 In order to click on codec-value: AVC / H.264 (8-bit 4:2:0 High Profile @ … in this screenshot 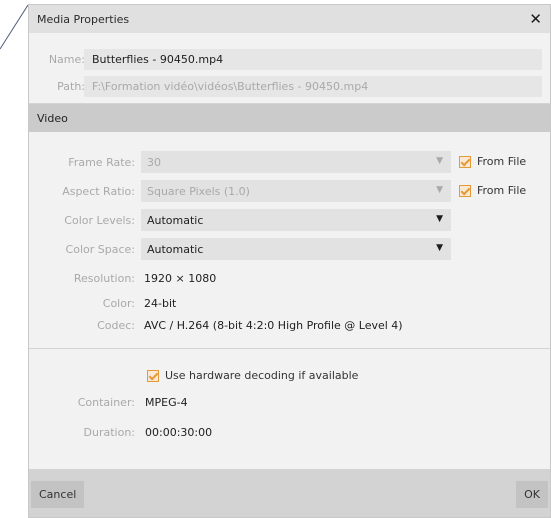, I will do `click(273, 325)`.